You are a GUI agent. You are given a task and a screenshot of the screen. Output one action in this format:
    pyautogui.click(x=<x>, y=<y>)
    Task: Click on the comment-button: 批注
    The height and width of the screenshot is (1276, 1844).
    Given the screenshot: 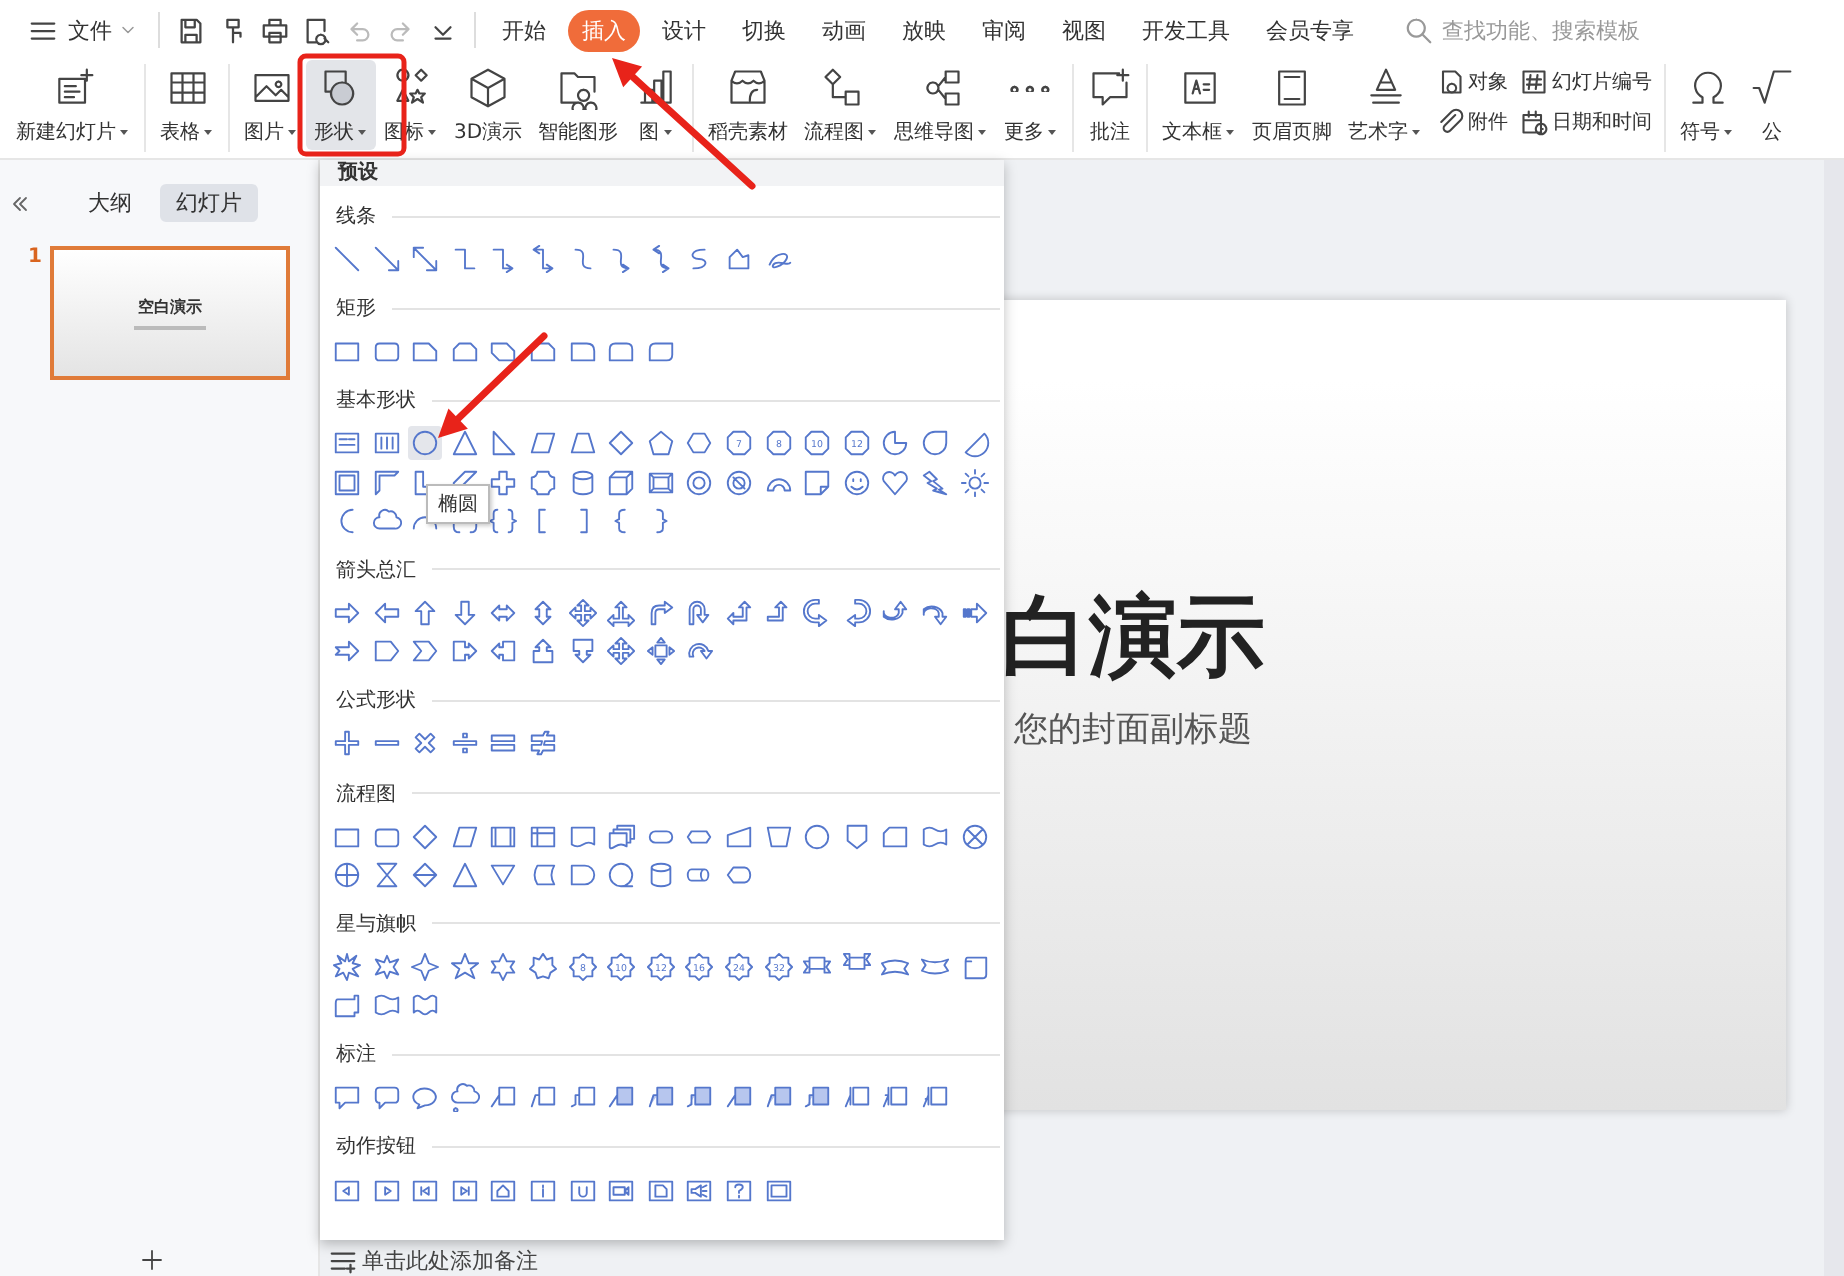 What is the action you would take?
    pyautogui.click(x=1110, y=105)
    